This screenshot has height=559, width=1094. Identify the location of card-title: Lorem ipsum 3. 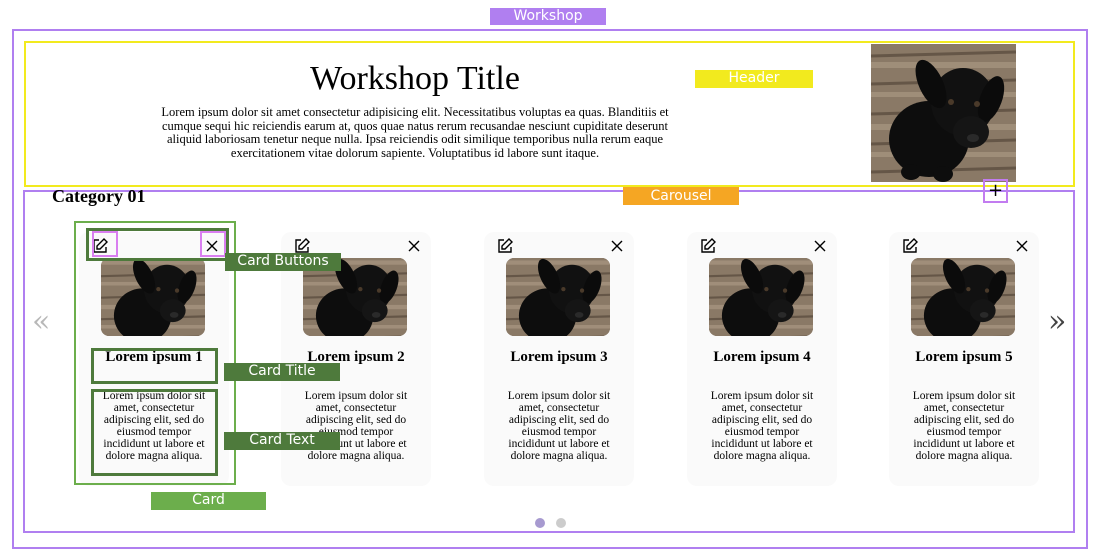
(559, 357).